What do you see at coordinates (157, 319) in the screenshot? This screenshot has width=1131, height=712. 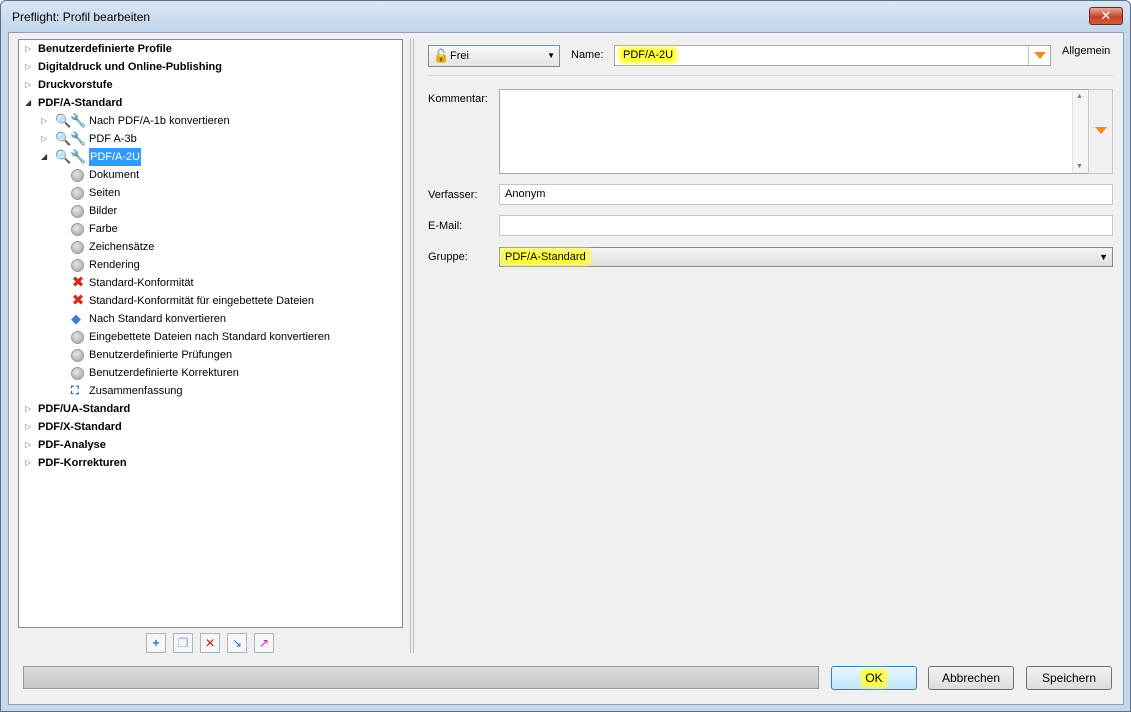 I see `tree-section-label: Nach Standard konvertieren` at bounding box center [157, 319].